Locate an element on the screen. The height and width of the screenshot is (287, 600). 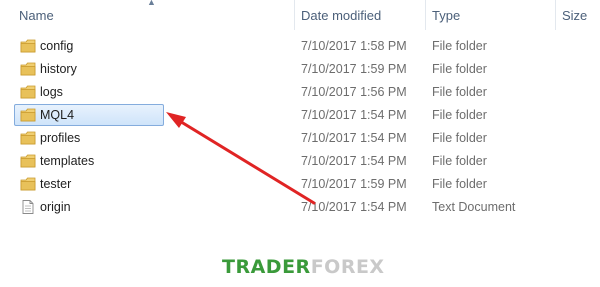
text-document-icon is located at coordinates (28, 207).